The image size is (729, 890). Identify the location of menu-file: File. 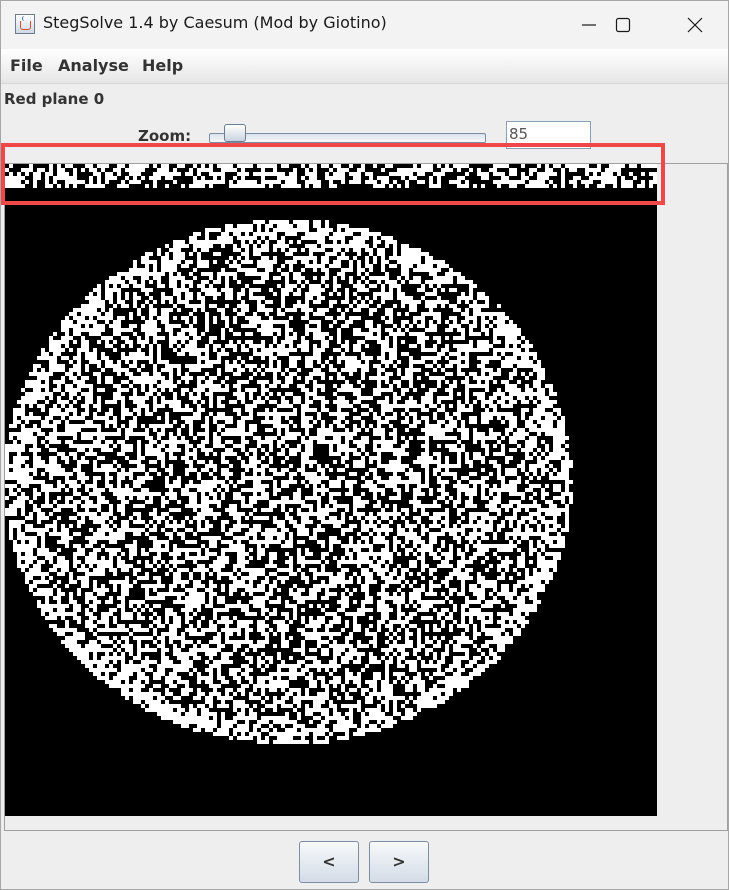
(26, 65).